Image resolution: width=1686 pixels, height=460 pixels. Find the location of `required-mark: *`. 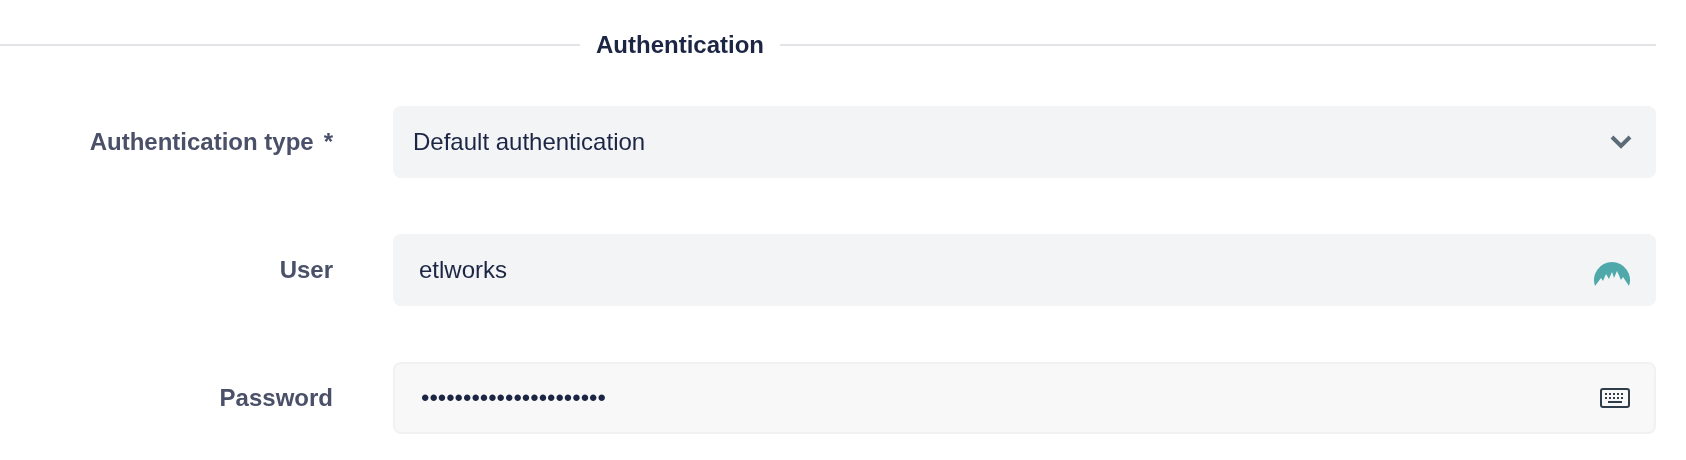

required-mark: * is located at coordinates (328, 142).